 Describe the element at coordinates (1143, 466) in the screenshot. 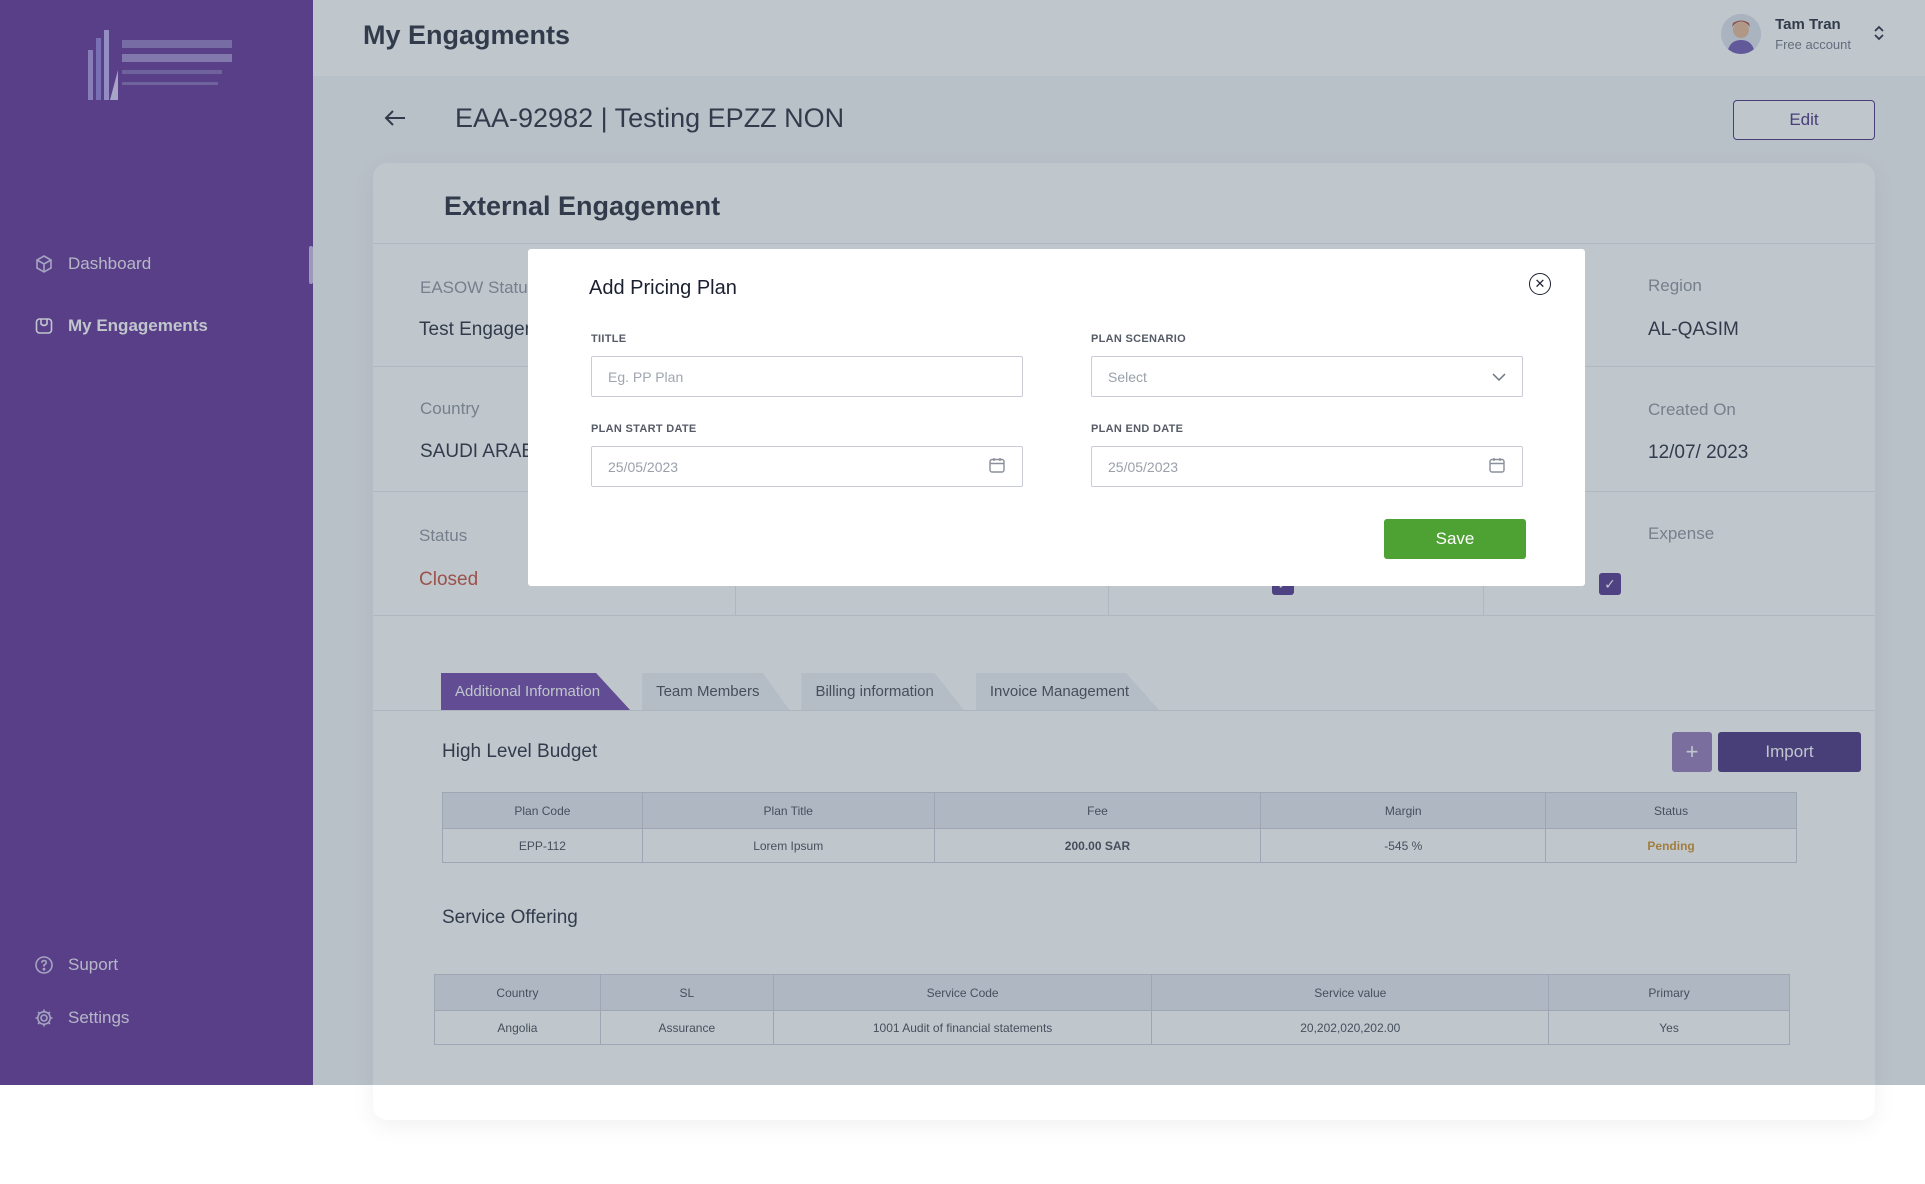

I see `end-date-value: 25/05/2023` at that location.